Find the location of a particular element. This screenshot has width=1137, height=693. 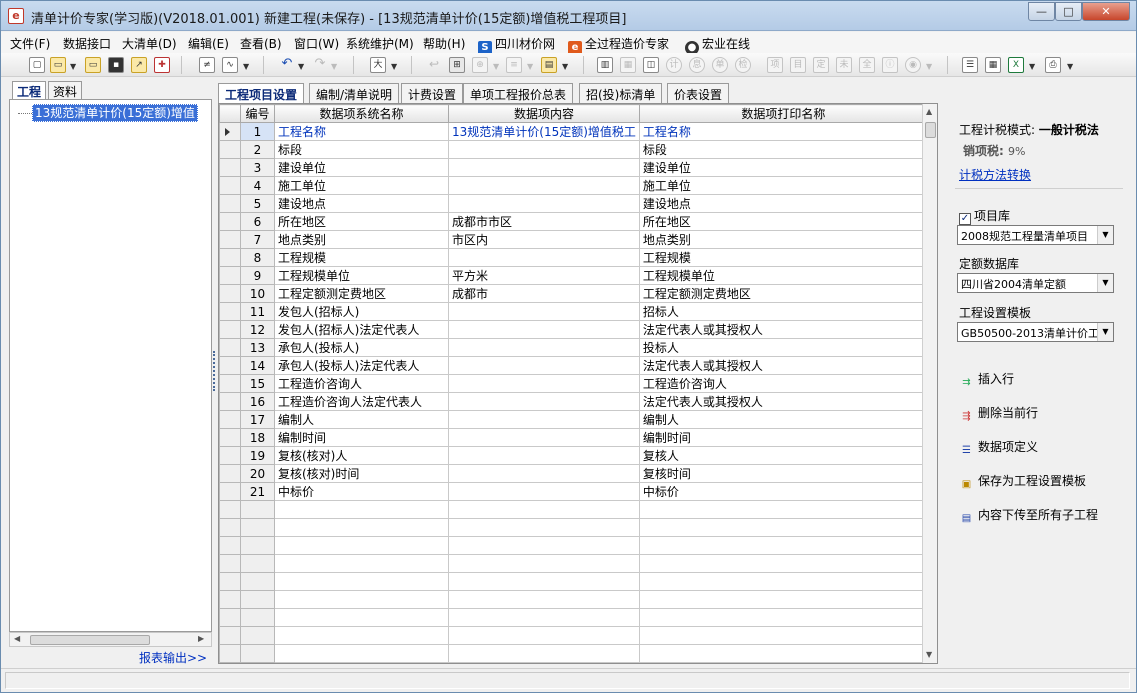

chart-icon: ∿ is located at coordinates (230, 65).